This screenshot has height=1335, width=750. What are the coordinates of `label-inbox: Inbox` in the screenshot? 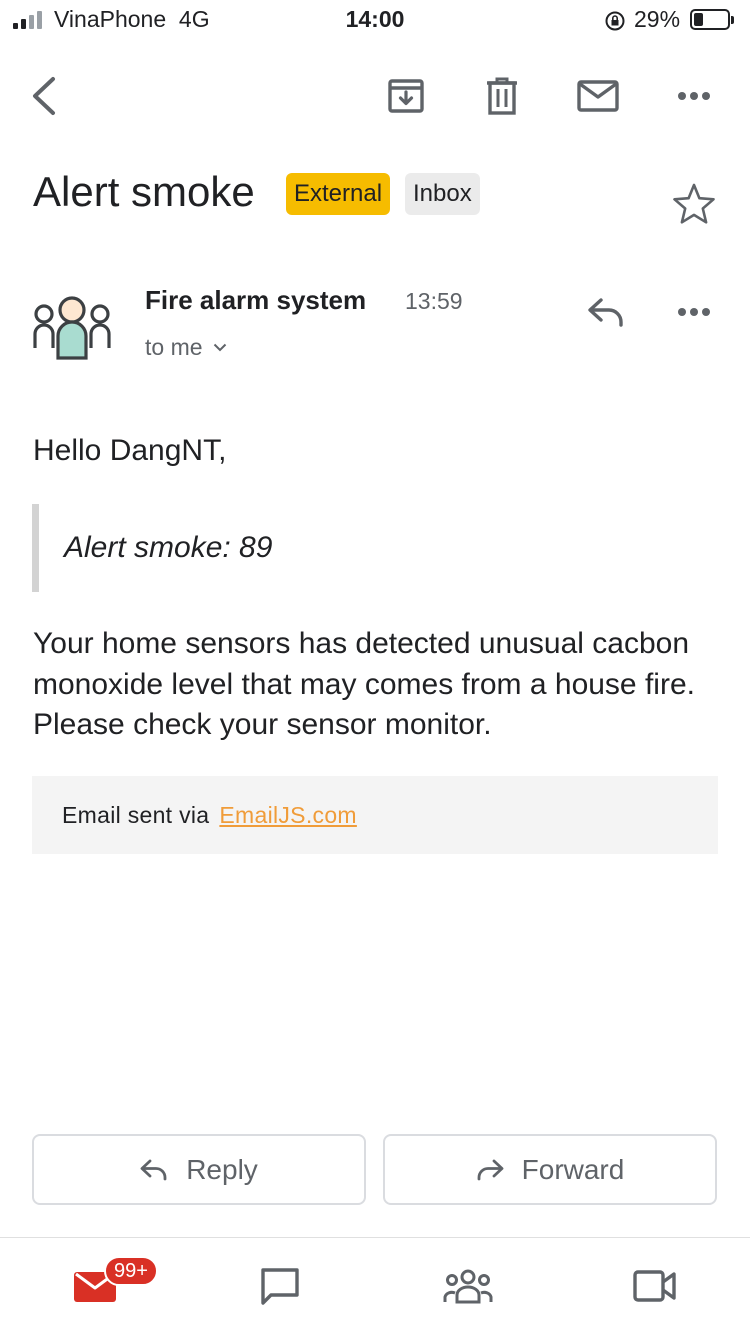 It's located at (442, 194).